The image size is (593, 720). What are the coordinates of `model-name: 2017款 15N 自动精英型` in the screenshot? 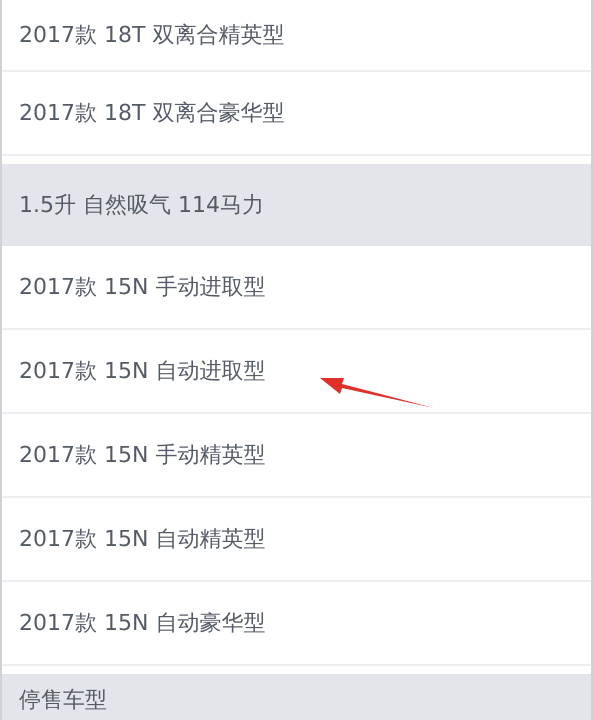 It's located at (142, 540).